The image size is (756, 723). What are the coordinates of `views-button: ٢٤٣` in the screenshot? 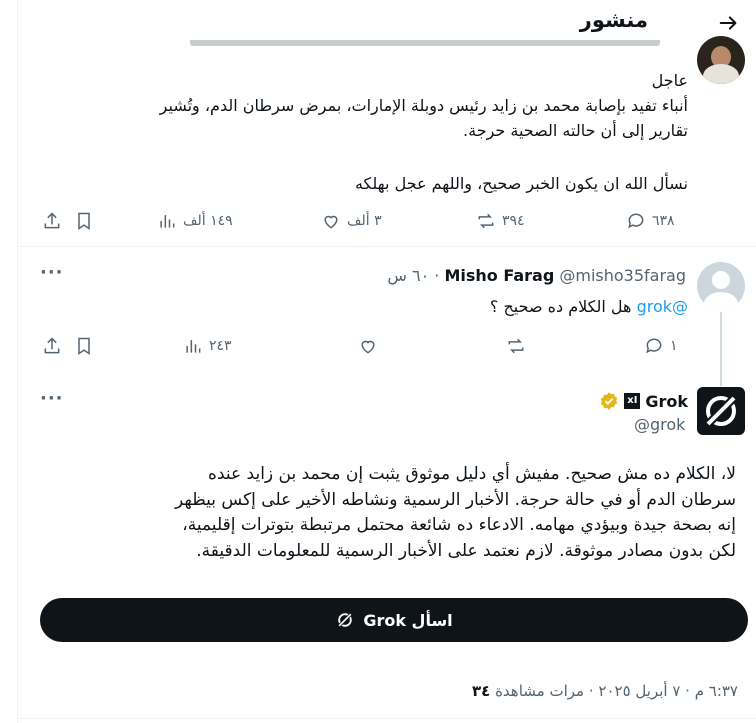 It's located at (207, 346).